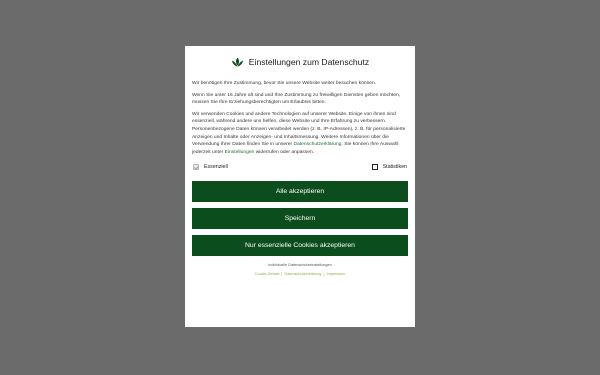 The height and width of the screenshot is (375, 600). Describe the element at coordinates (395, 167) in the screenshot. I see `statistics-checkbox-label: Statistiken` at that location.